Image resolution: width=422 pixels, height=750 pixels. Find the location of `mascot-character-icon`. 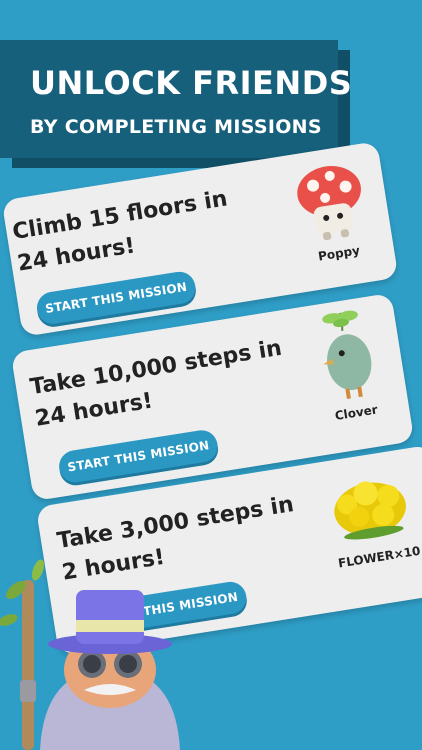

mascot-character-icon is located at coordinates (90, 654).